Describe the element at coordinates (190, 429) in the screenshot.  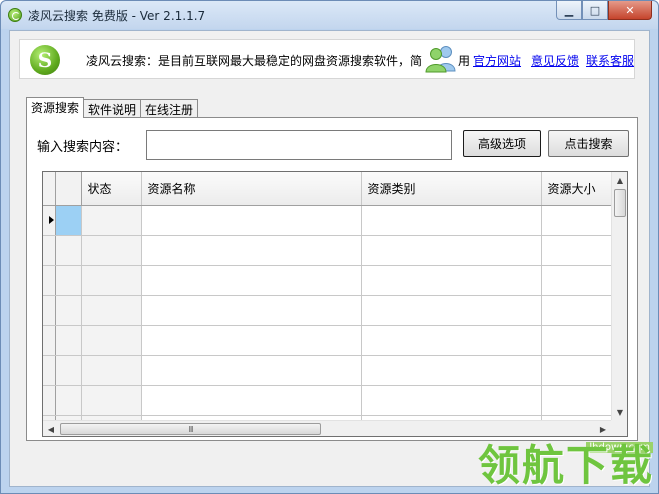
I see `horizontal-scroll-thumb: III` at that location.